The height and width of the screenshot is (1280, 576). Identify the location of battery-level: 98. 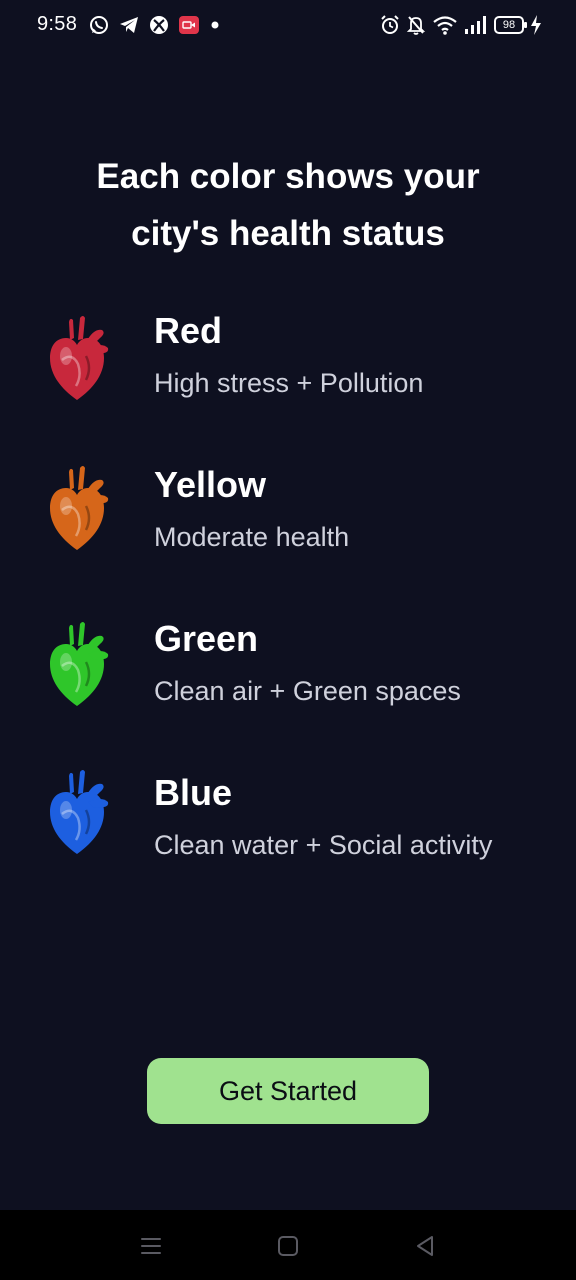
(509, 24).